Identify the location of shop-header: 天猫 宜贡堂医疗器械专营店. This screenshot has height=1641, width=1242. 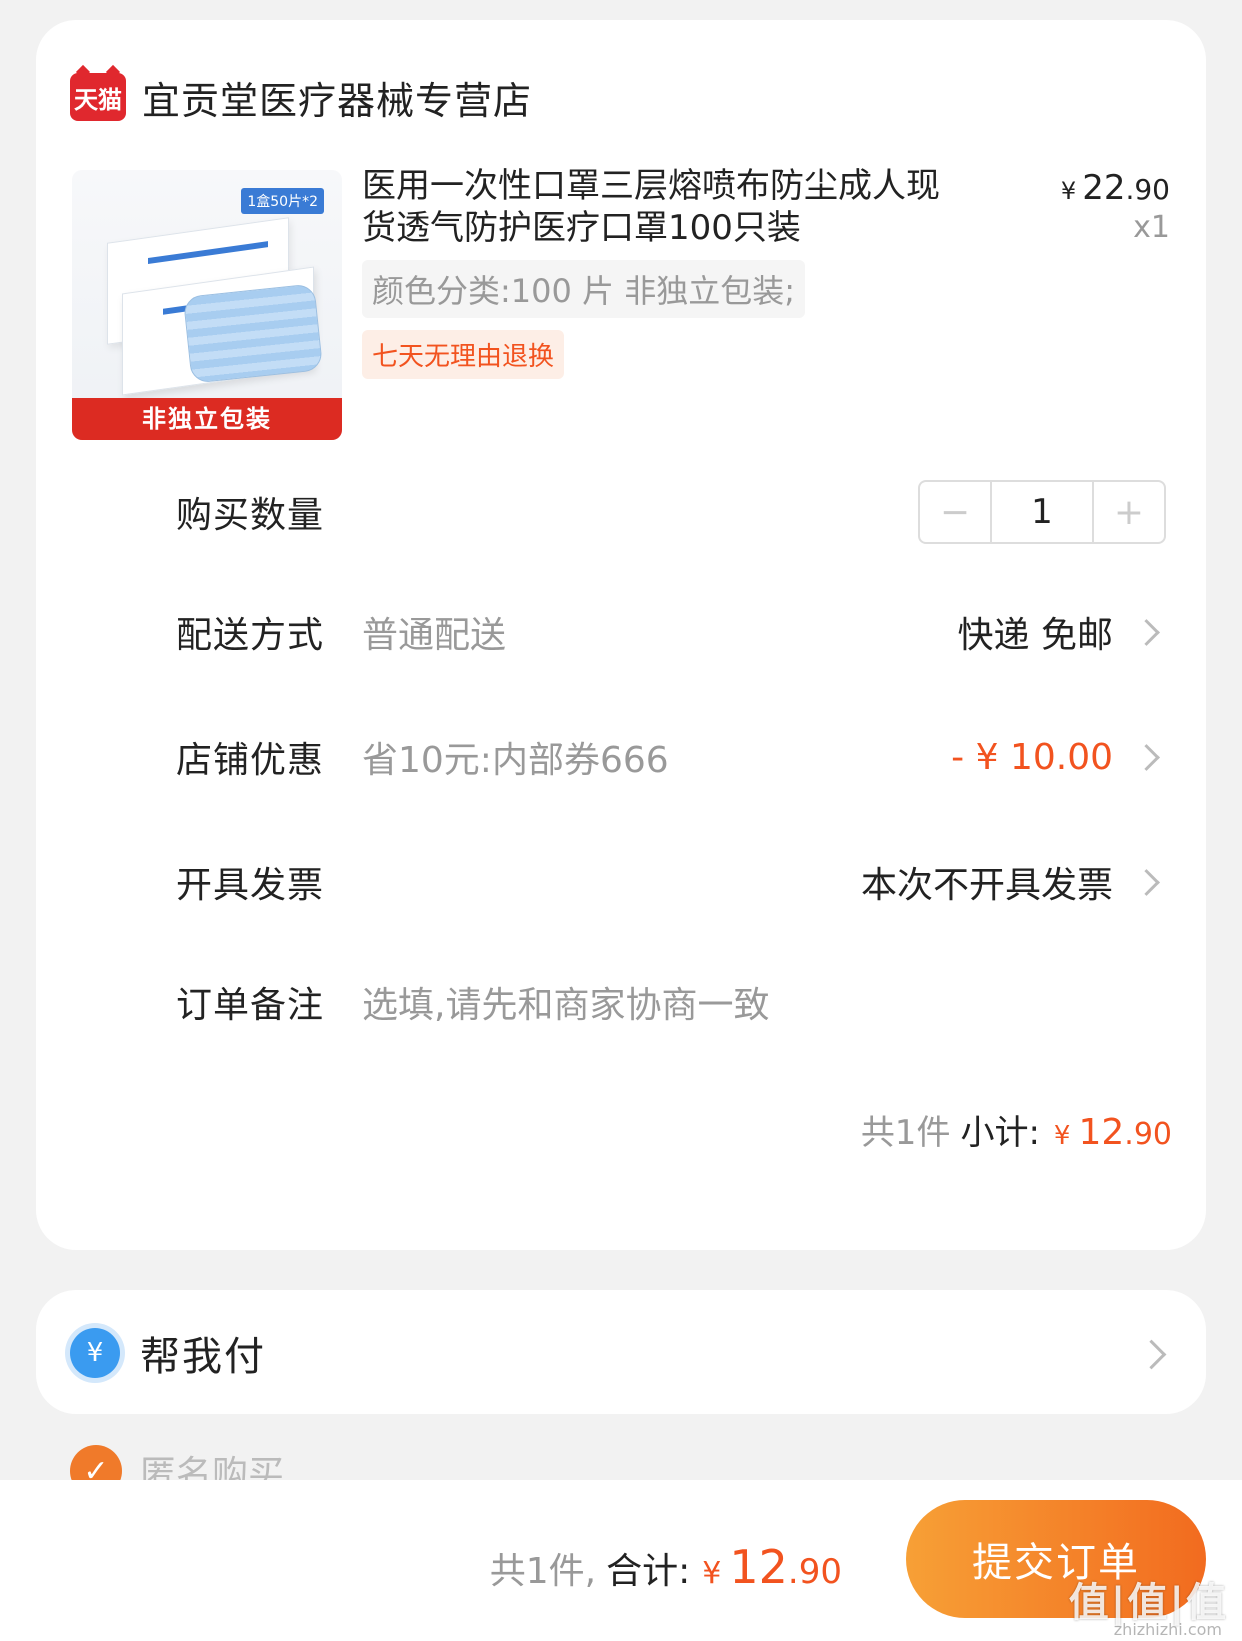
(301, 97).